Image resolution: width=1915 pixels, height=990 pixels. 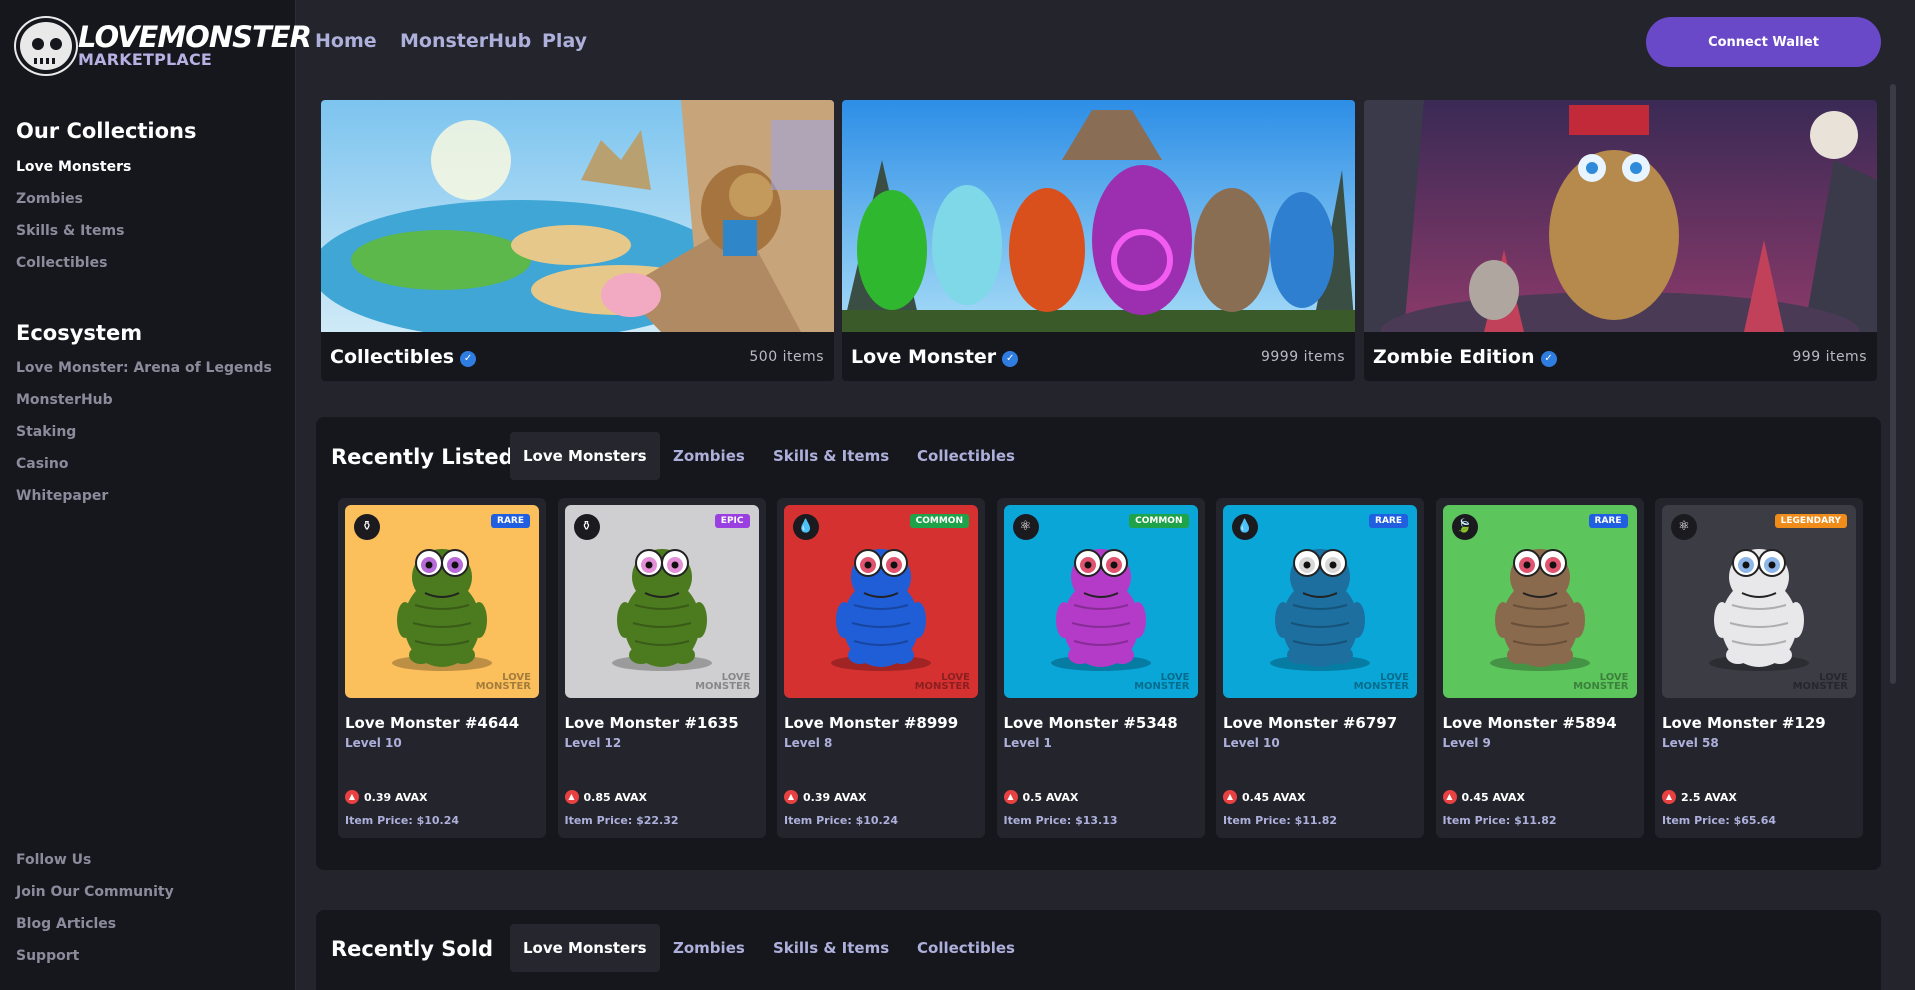 I want to click on sidebar-item-blog-articles: Blog Articles, so click(x=66, y=924).